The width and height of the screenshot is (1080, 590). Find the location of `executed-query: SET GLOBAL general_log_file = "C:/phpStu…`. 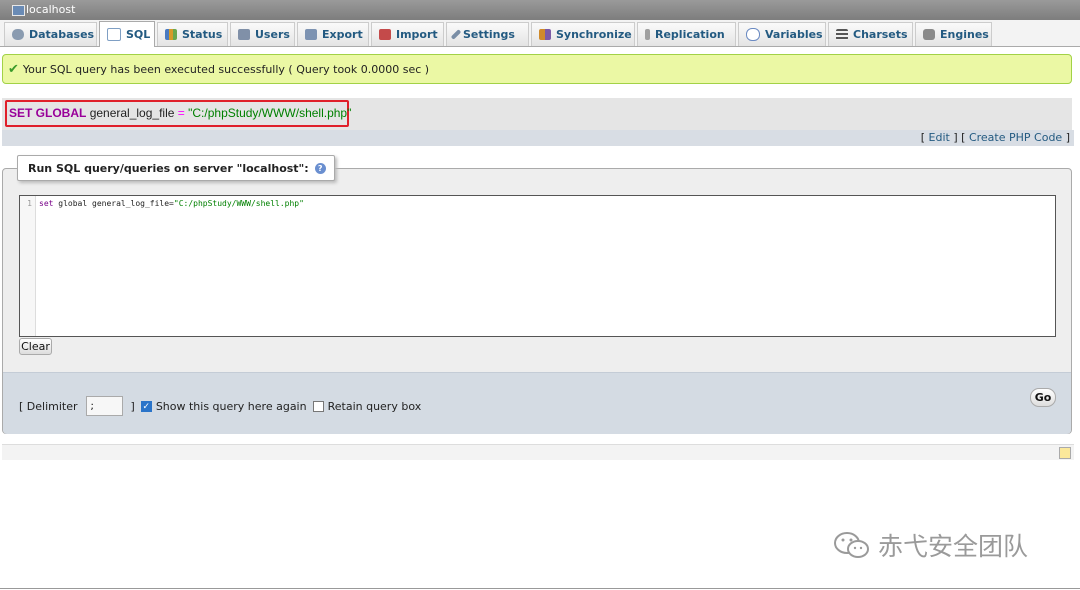

executed-query: SET GLOBAL general_log_file = "C:/phpStu… is located at coordinates (180, 113).